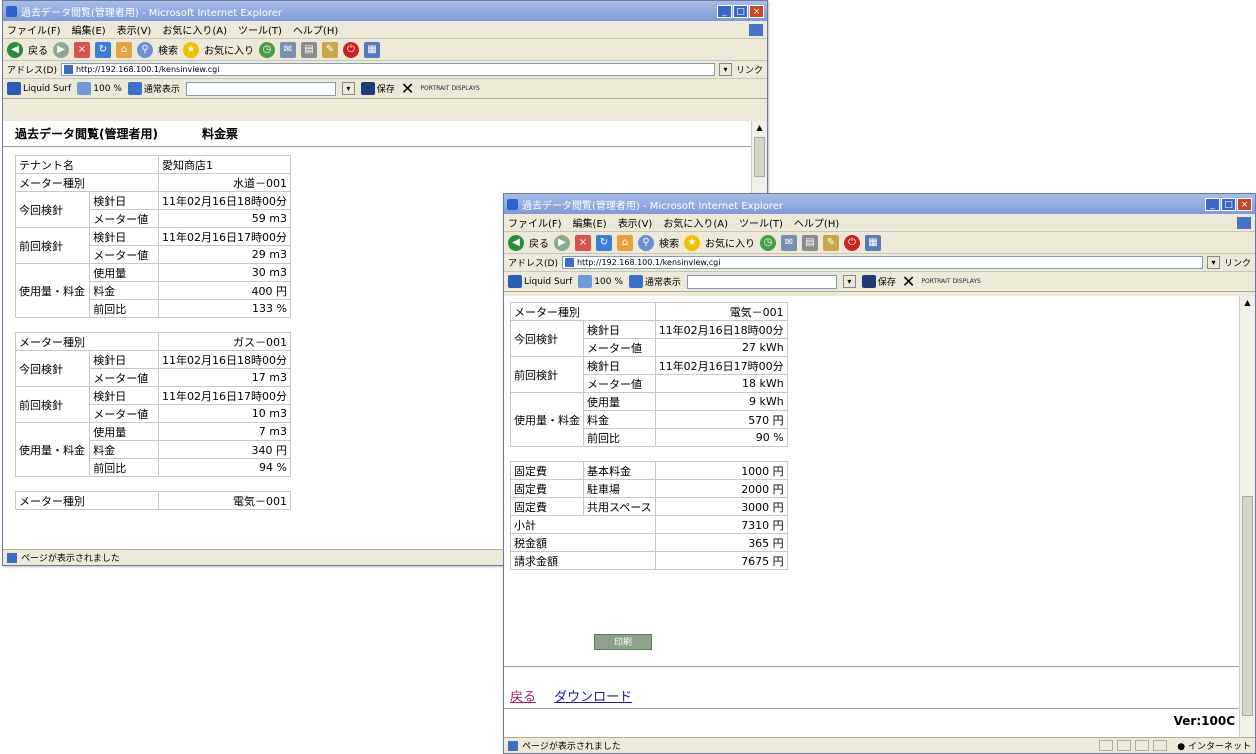 The image size is (1256, 754). Describe the element at coordinates (619, 506) in the screenshot. I see `fixed-cost-name: 共用スペース` at that location.